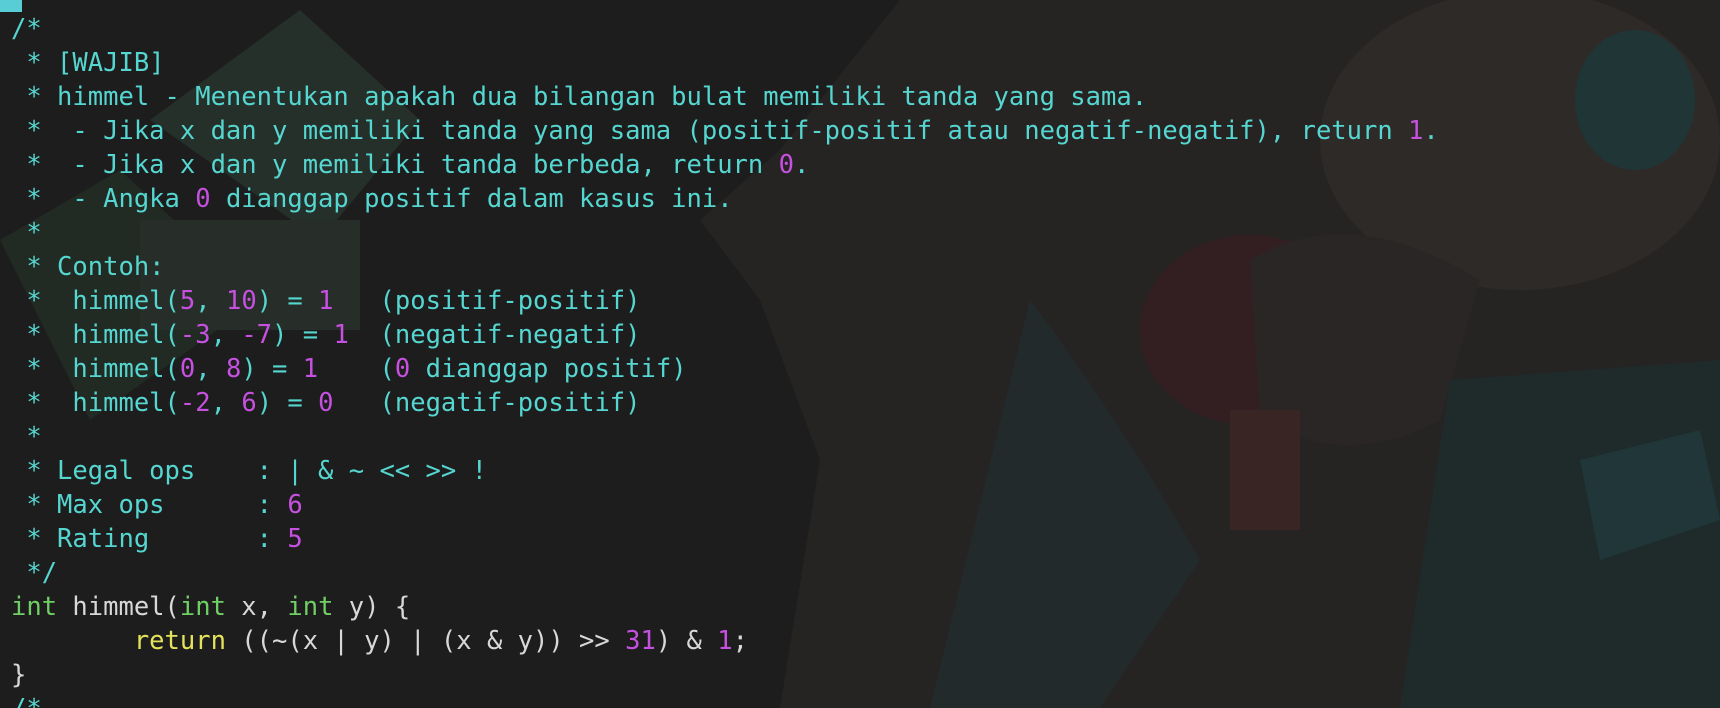 This screenshot has height=708, width=1720. What do you see at coordinates (11, 6) in the screenshot?
I see `text-cursor` at bounding box center [11, 6].